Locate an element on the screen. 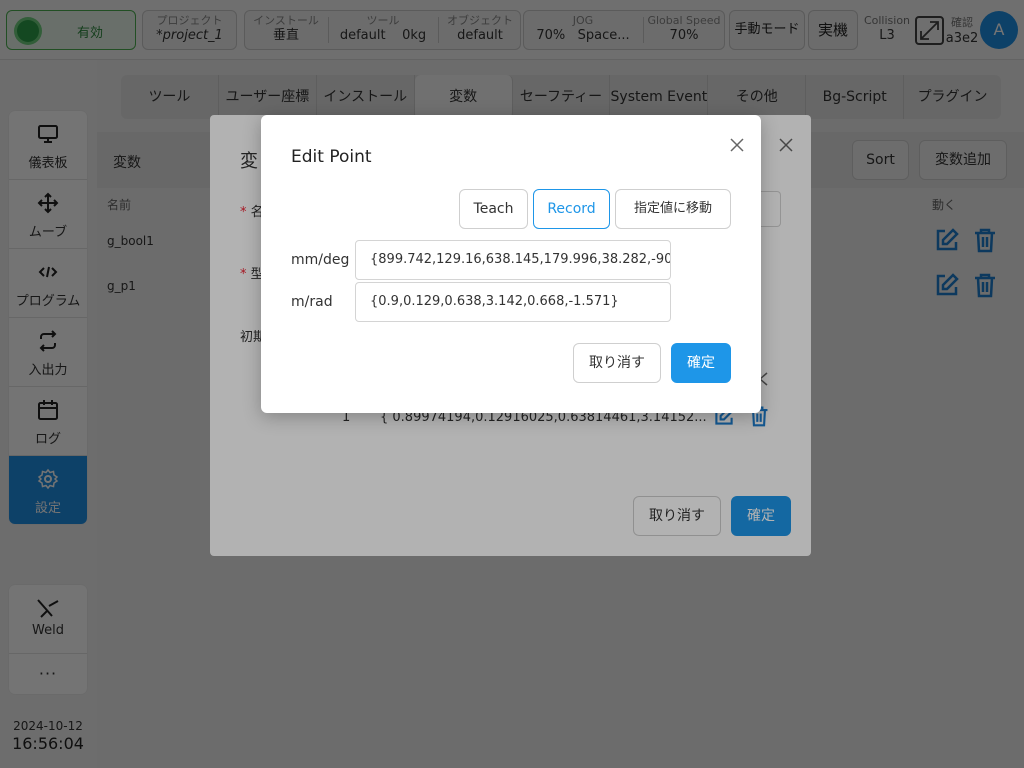 This screenshot has height=768, width=1024. mmdeg-label: mm/deg is located at coordinates (320, 260).